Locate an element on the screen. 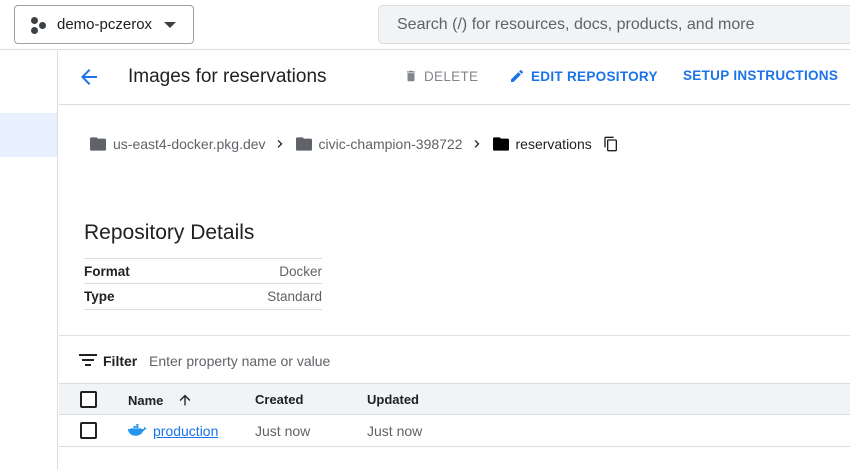 The image size is (850, 470). caret-down-icon is located at coordinates (170, 24).